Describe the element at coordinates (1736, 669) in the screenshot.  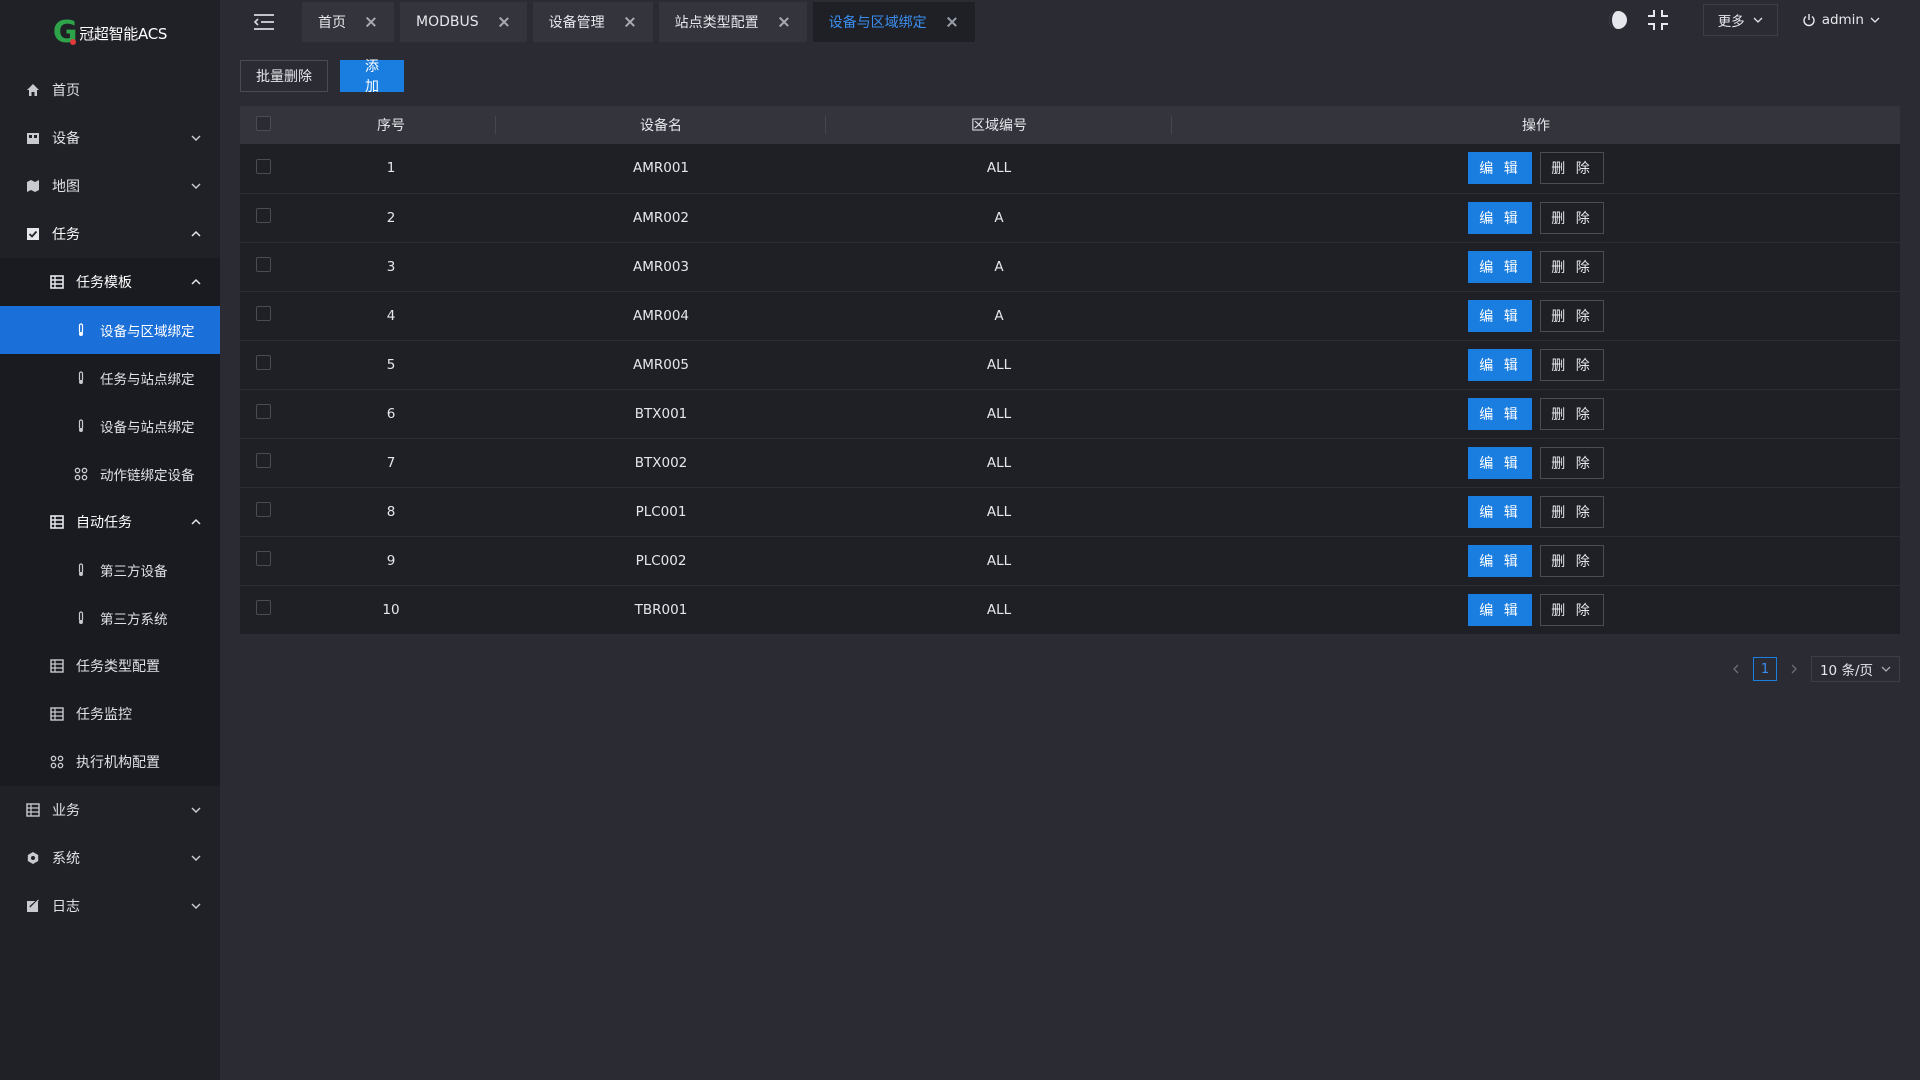
I see `prev-page-icon` at that location.